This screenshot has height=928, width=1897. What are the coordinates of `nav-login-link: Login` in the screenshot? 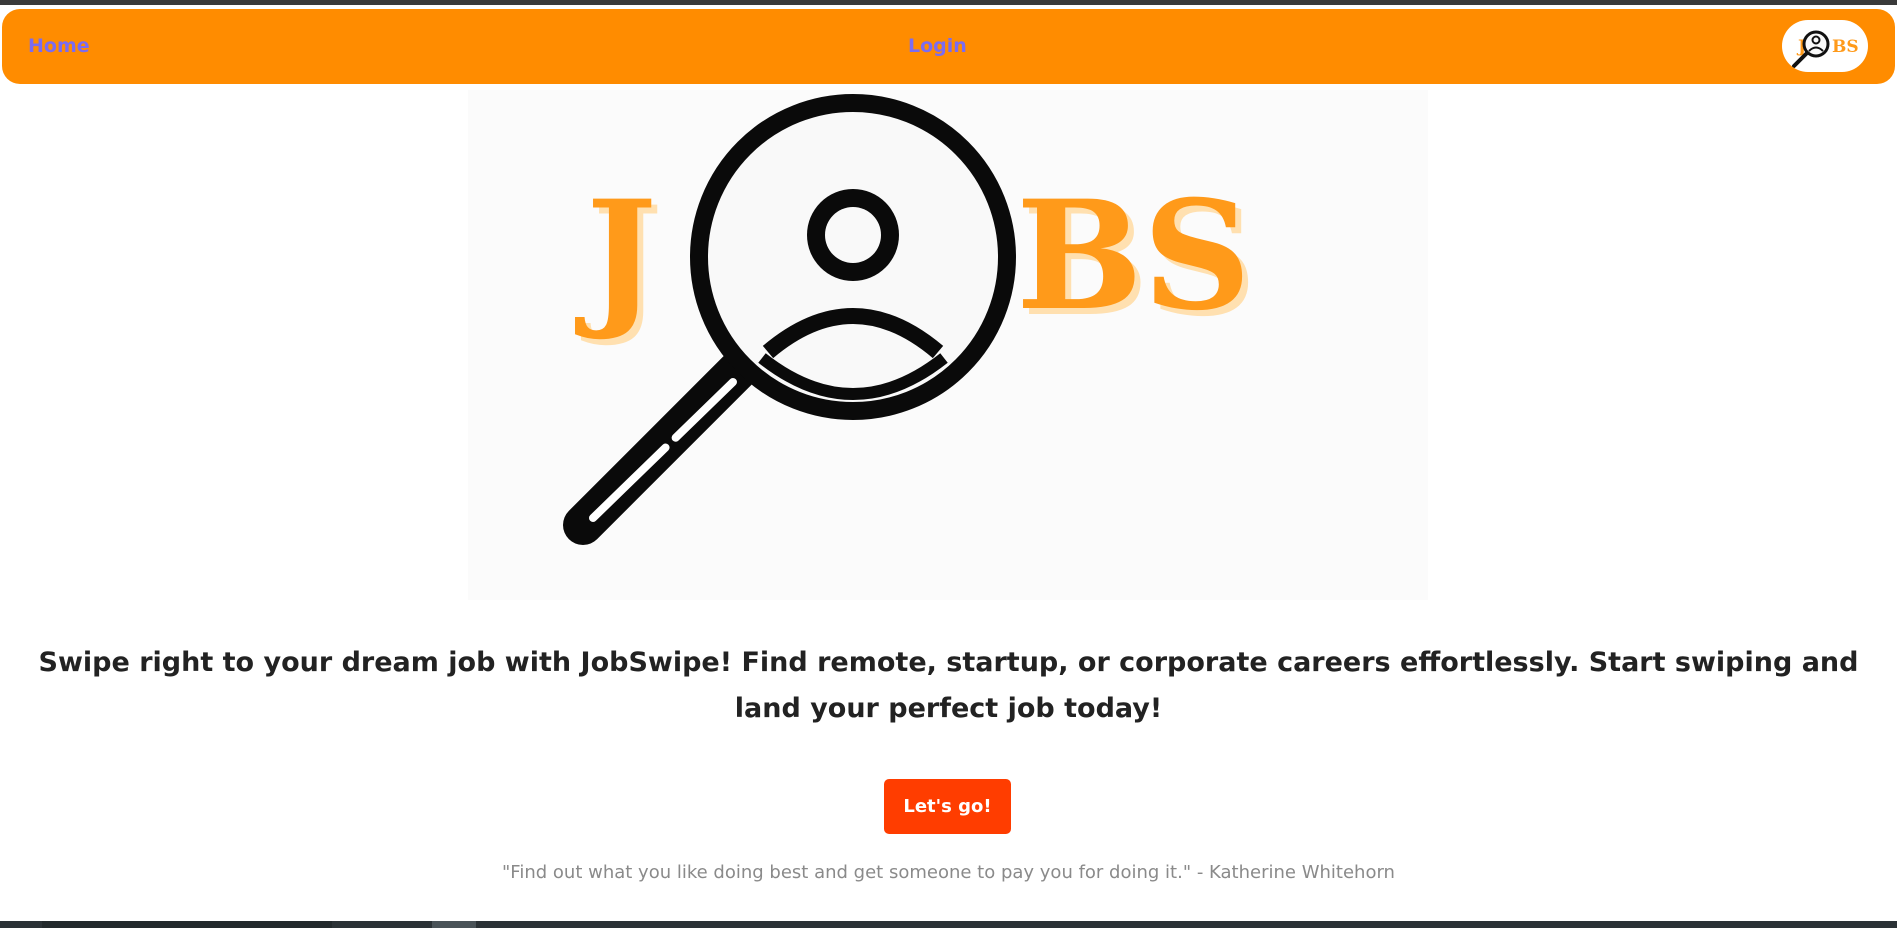 It's located at (937, 46).